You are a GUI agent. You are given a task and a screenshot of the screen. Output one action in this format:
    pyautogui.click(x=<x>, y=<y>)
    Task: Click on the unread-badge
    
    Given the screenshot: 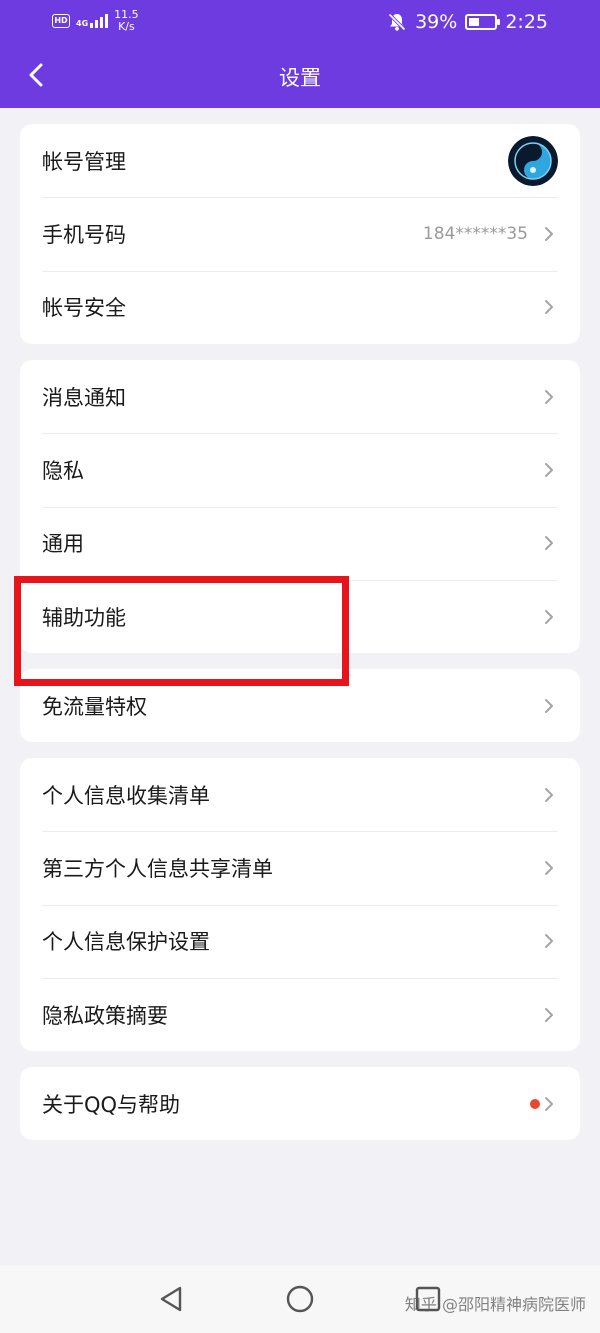 What is the action you would take?
    pyautogui.click(x=535, y=1103)
    